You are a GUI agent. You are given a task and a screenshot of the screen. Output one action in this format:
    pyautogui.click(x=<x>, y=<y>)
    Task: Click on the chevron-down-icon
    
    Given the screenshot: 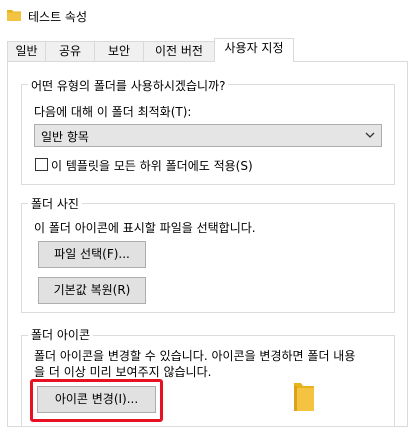 What is the action you would take?
    pyautogui.click(x=370, y=135)
    